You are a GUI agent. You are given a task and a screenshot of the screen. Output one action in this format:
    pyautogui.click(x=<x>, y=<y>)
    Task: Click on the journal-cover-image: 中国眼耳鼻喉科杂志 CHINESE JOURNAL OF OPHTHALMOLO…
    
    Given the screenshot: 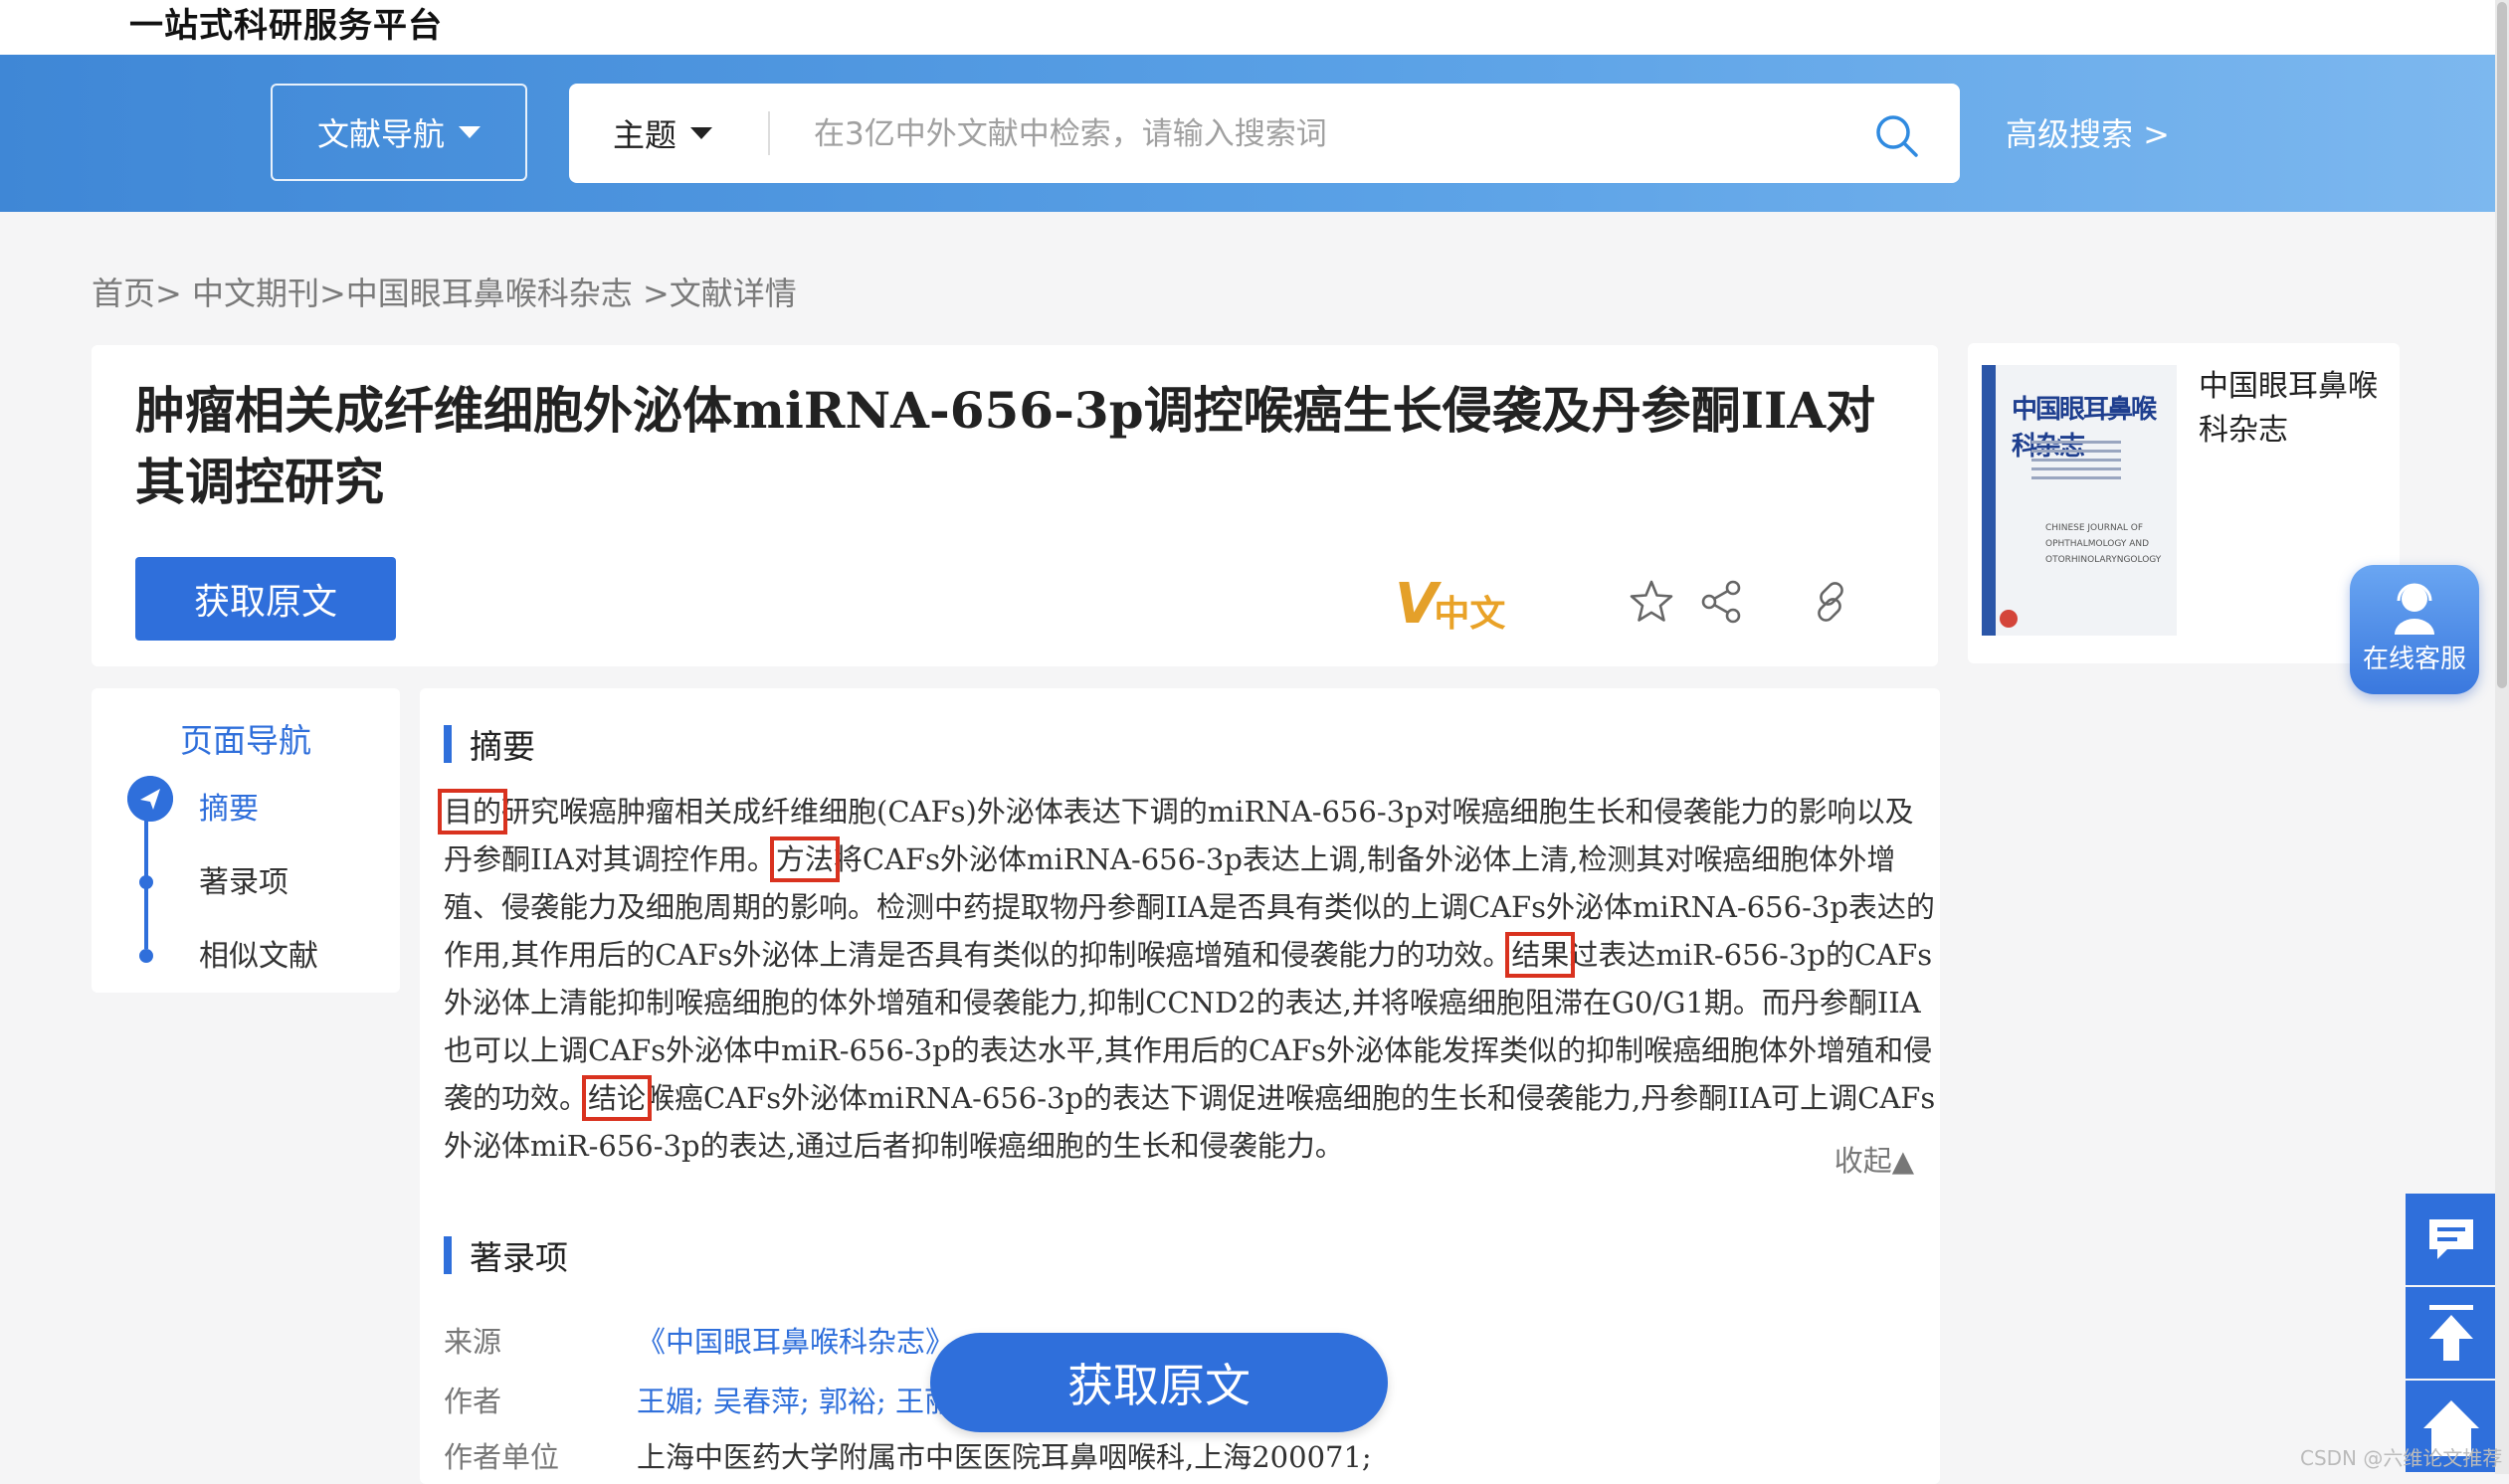 What is the action you would take?
    pyautogui.click(x=2079, y=501)
    